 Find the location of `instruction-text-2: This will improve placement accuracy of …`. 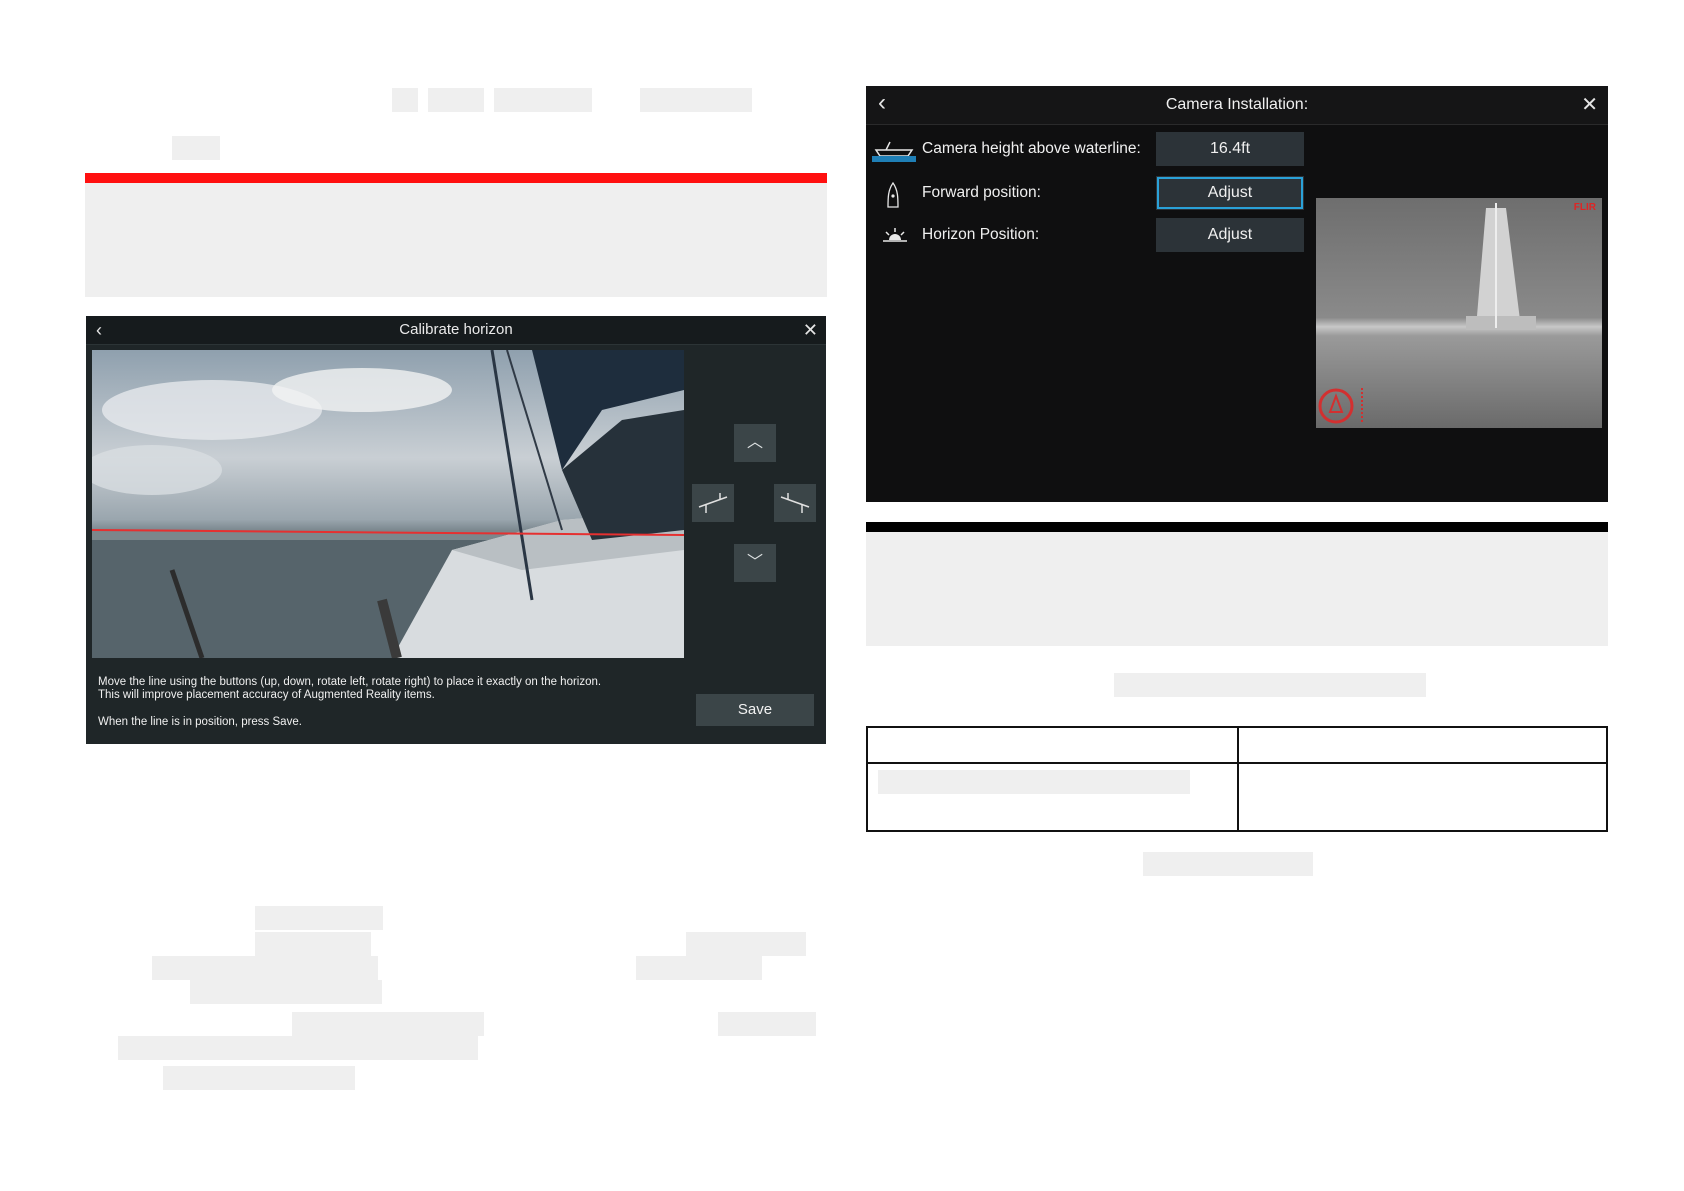

instruction-text-2: This will improve placement accuracy of … is located at coordinates (266, 695).